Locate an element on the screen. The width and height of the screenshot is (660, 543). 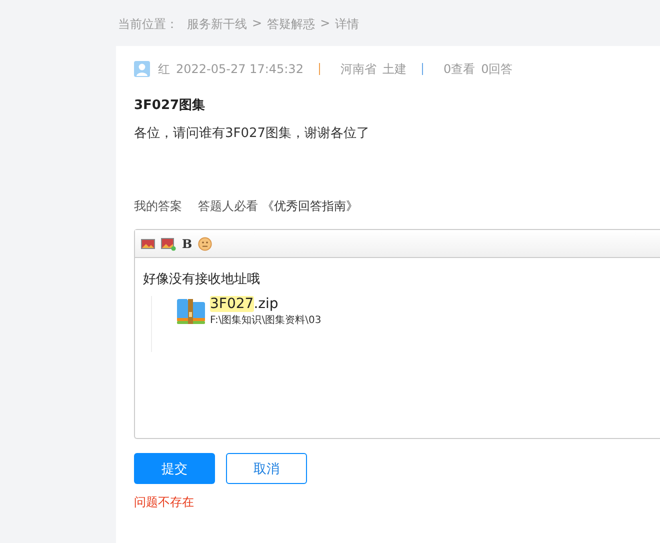
answer-text: 好像没有接收地址哦 is located at coordinates (202, 279).